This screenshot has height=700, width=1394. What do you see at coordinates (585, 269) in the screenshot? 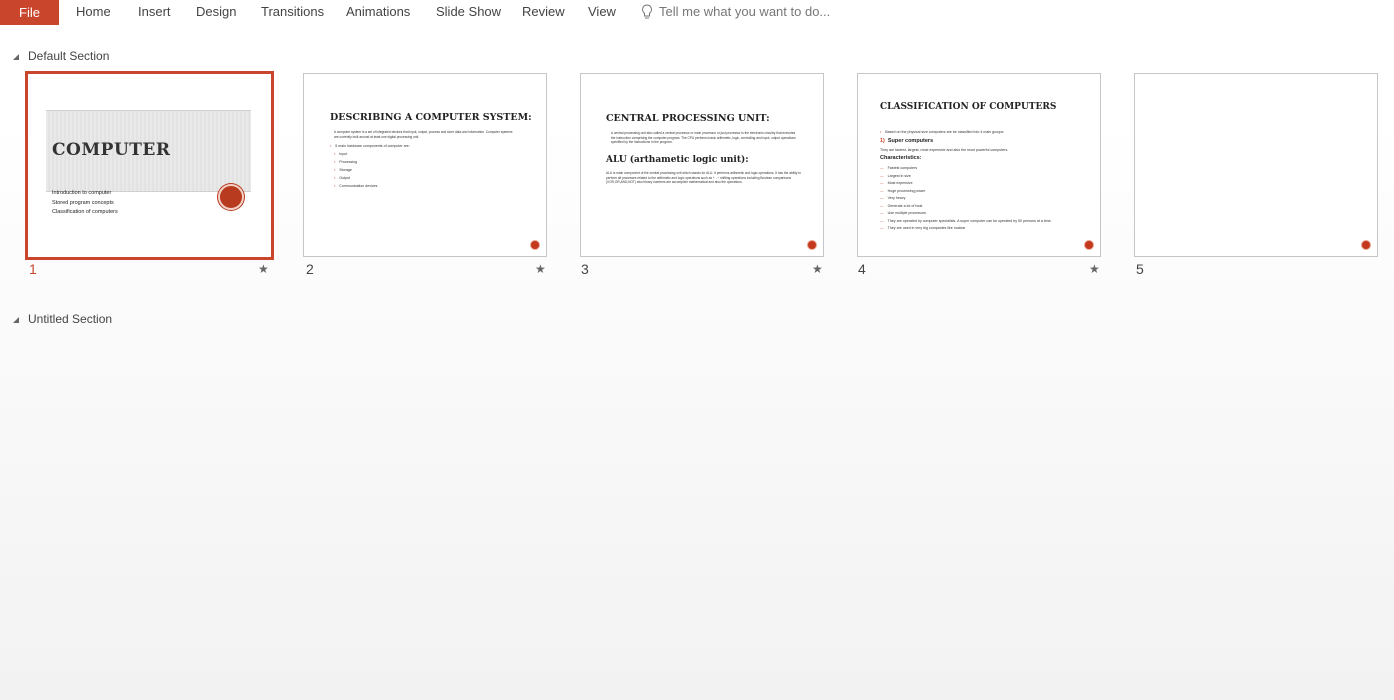
I see `slide-number-3: 3` at bounding box center [585, 269].